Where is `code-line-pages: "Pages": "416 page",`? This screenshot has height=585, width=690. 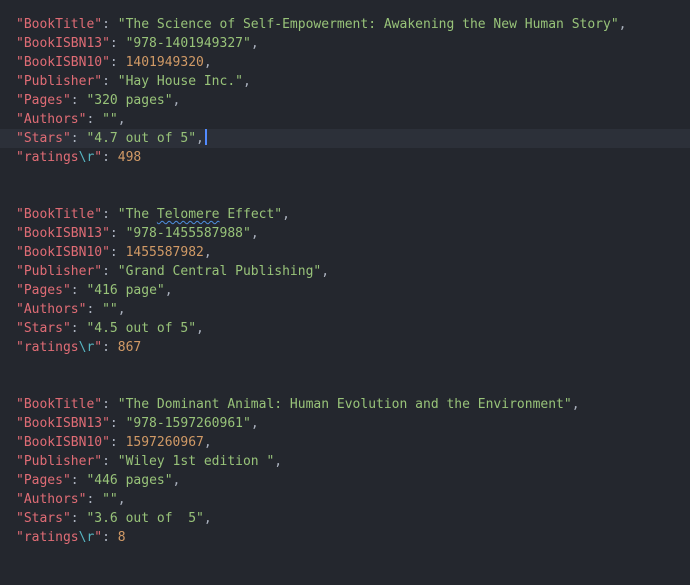
code-line-pages: "Pages": "416 page", is located at coordinates (345, 290).